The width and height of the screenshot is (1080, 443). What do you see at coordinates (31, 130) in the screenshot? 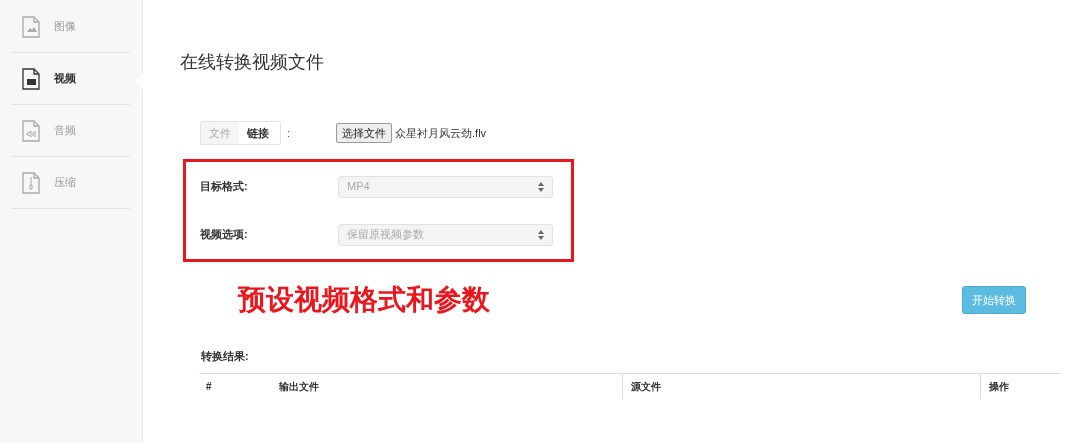
I see `audio-file-icon` at bounding box center [31, 130].